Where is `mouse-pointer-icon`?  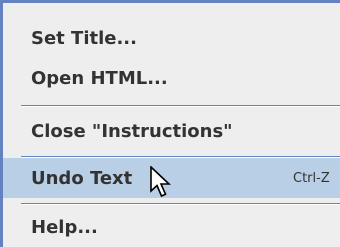 mouse-pointer-icon is located at coordinates (161, 182).